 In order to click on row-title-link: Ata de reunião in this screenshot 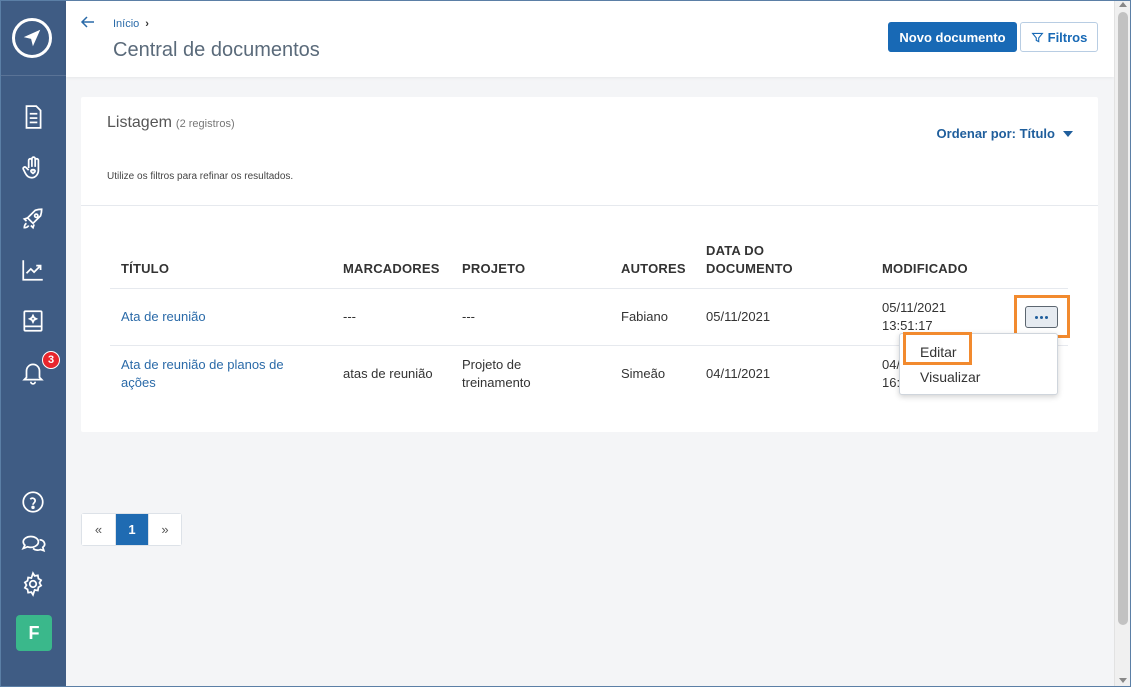, I will do `click(163, 317)`.